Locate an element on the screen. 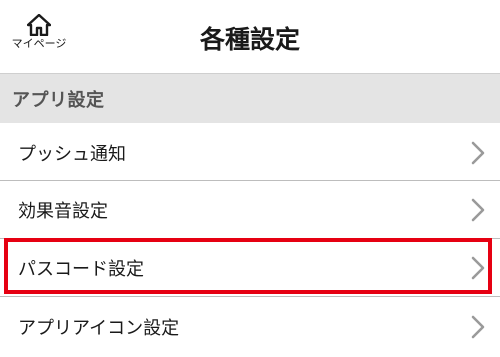  settings-item-label: パスコード設定 is located at coordinates (81, 269).